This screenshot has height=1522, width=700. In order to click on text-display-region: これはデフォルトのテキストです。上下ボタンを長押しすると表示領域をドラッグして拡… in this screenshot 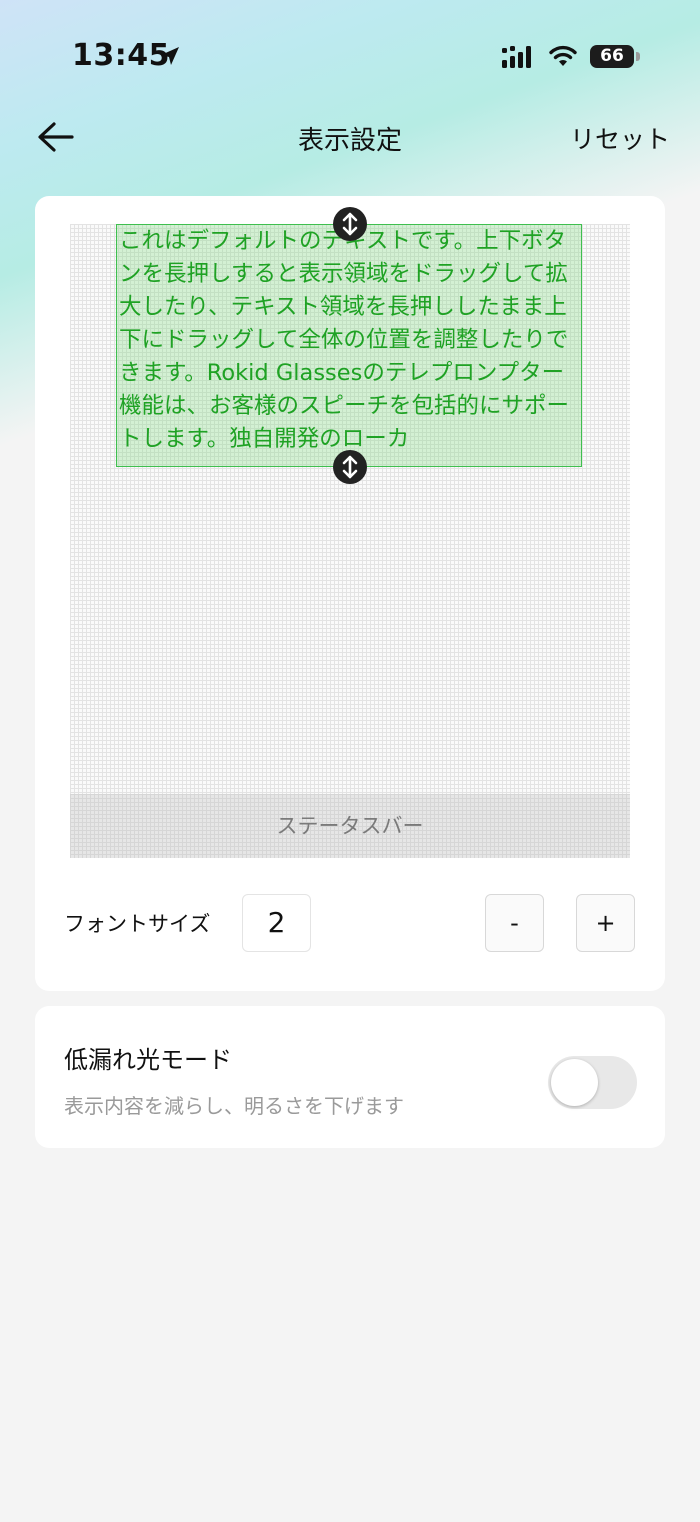, I will do `click(349, 345)`.